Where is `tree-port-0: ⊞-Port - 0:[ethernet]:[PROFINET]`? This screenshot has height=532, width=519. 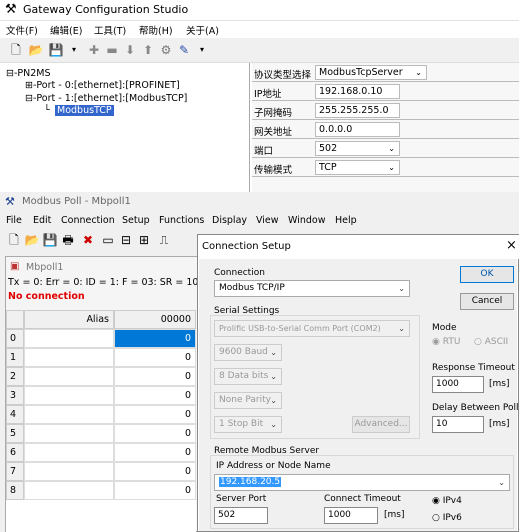 tree-port-0: ⊞-Port - 0:[ethernet]:[PROFINET] is located at coordinates (102, 85).